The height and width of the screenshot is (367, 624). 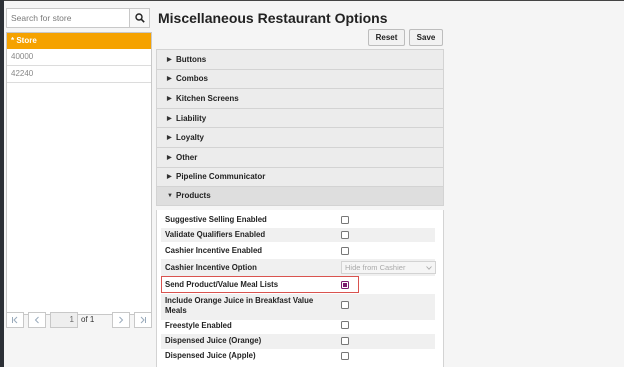 I want to click on section-pipeline-communicator: ▶ Pipeline Communicator, so click(x=300, y=176).